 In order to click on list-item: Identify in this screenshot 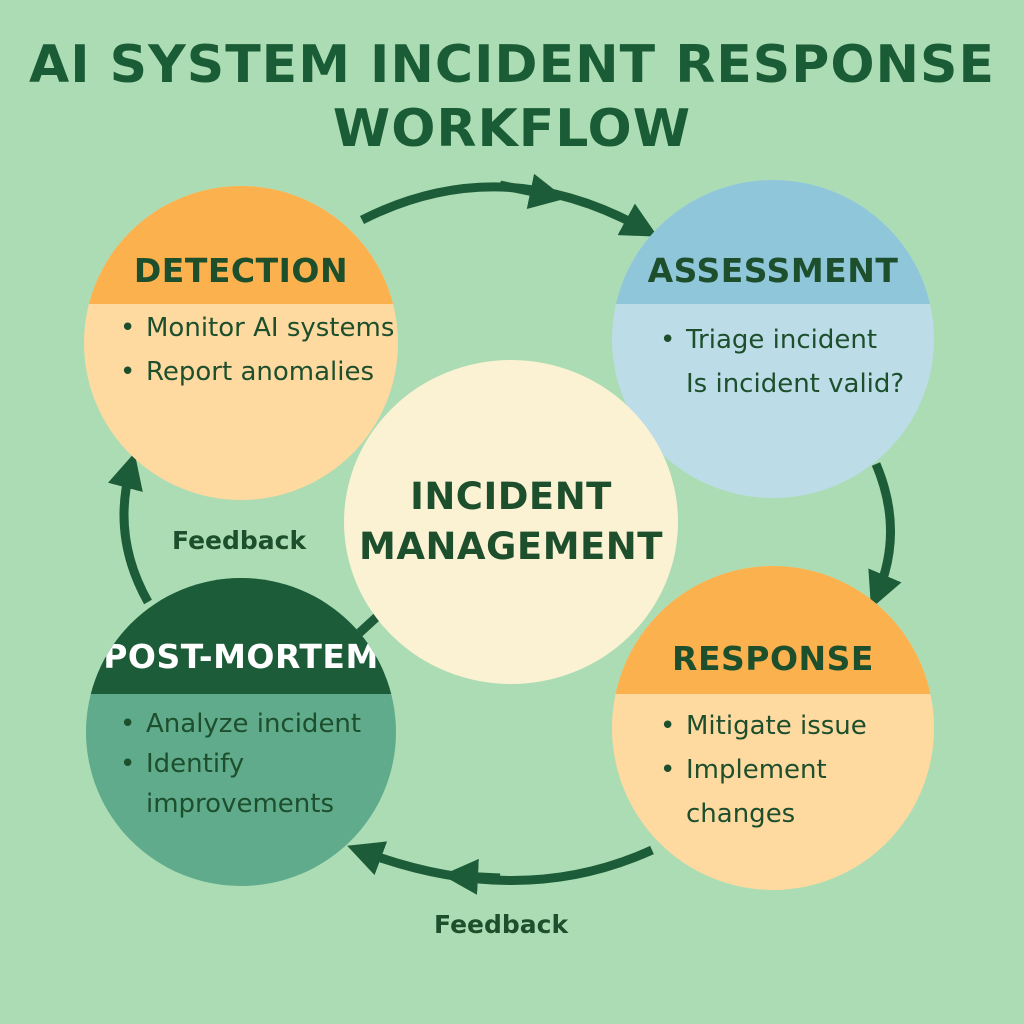, I will do `click(240, 764)`.